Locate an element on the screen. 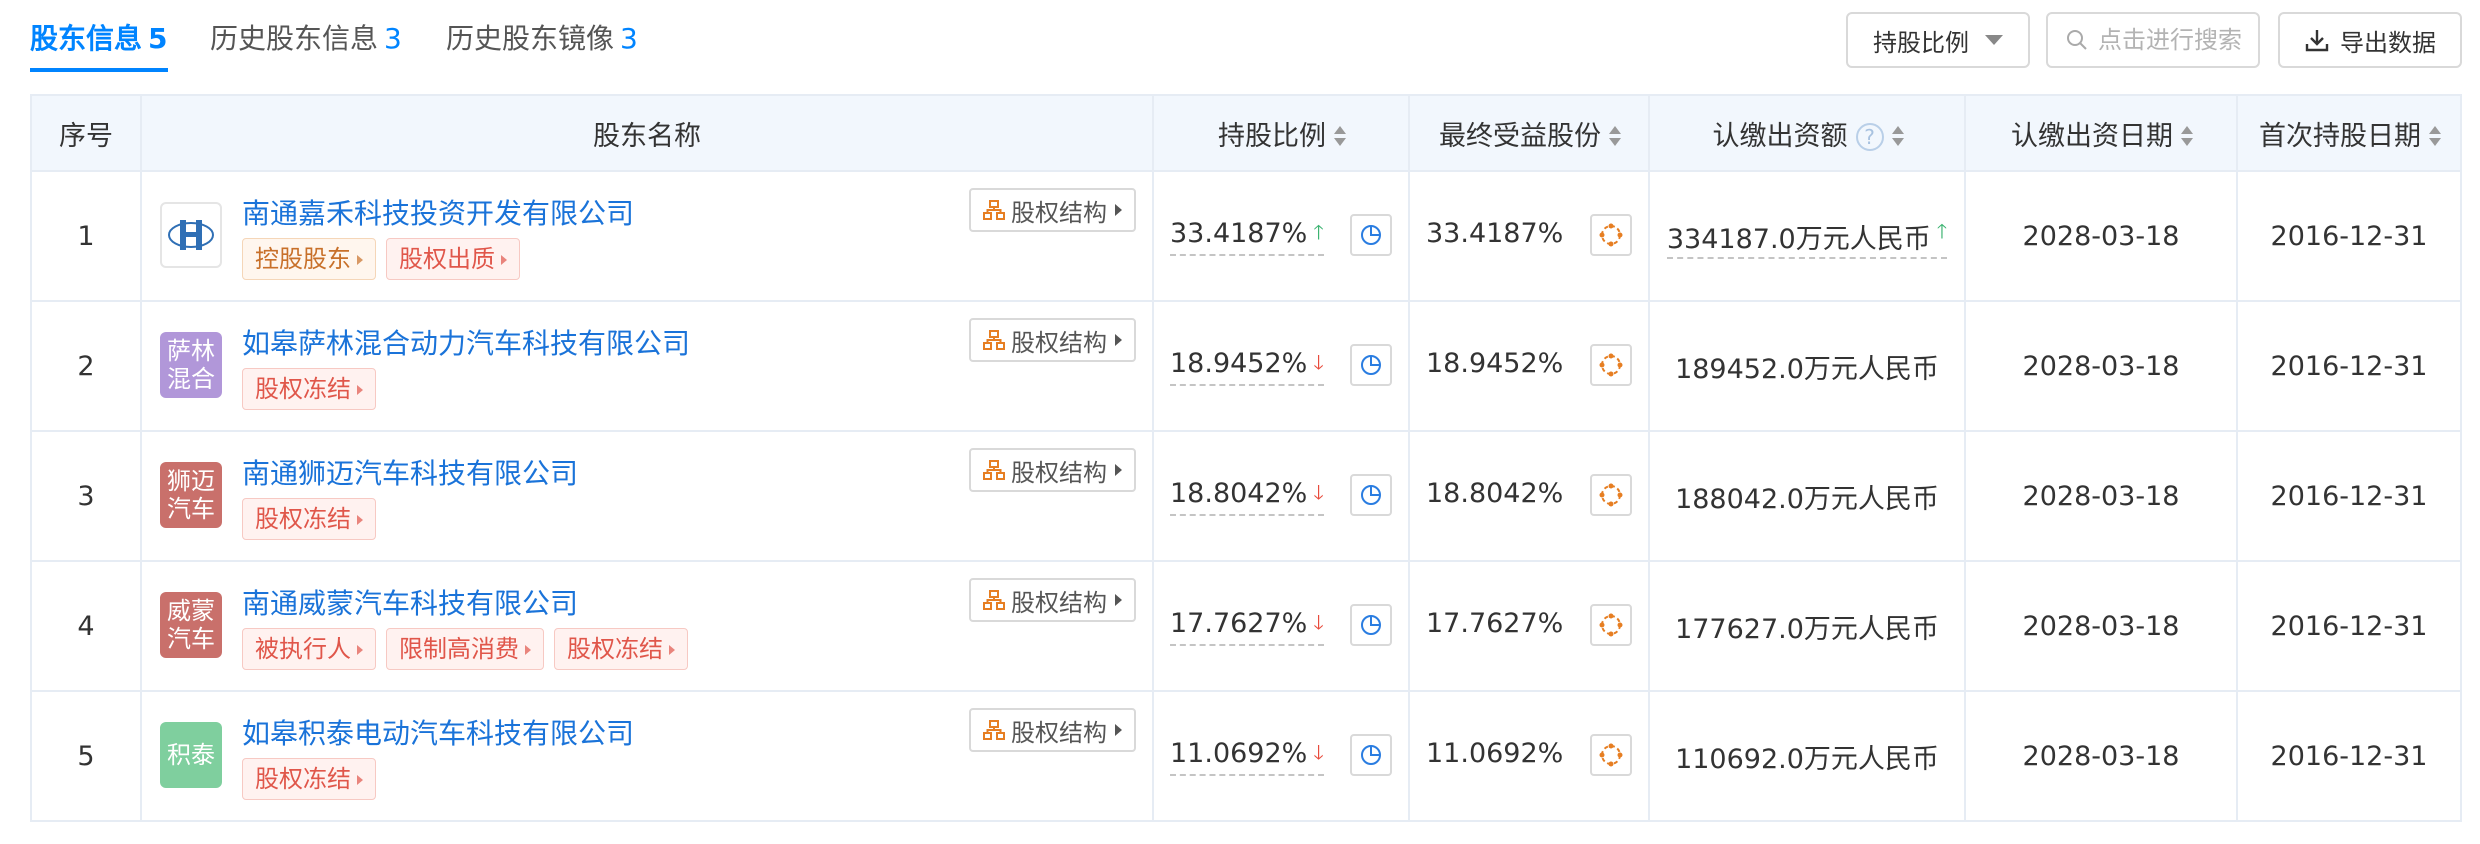 The image size is (2480, 844). cell-ratio: 33.4187% 🡑 is located at coordinates (1281, 236).